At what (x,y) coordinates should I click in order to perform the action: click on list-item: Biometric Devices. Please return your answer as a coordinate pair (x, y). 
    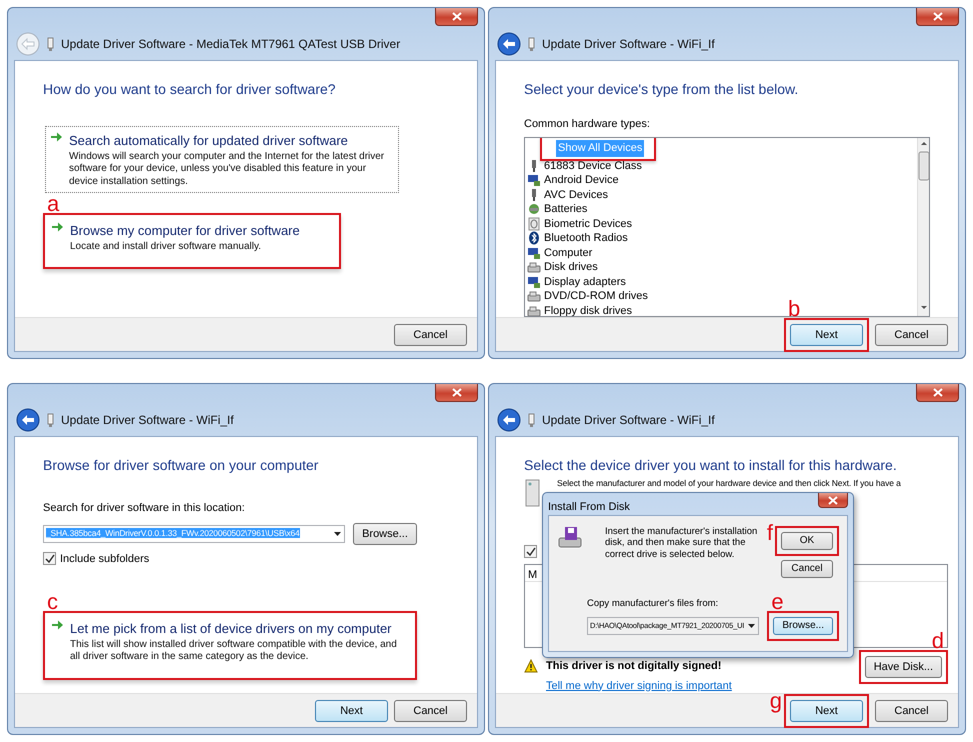
    Looking at the image, I should click on (588, 224).